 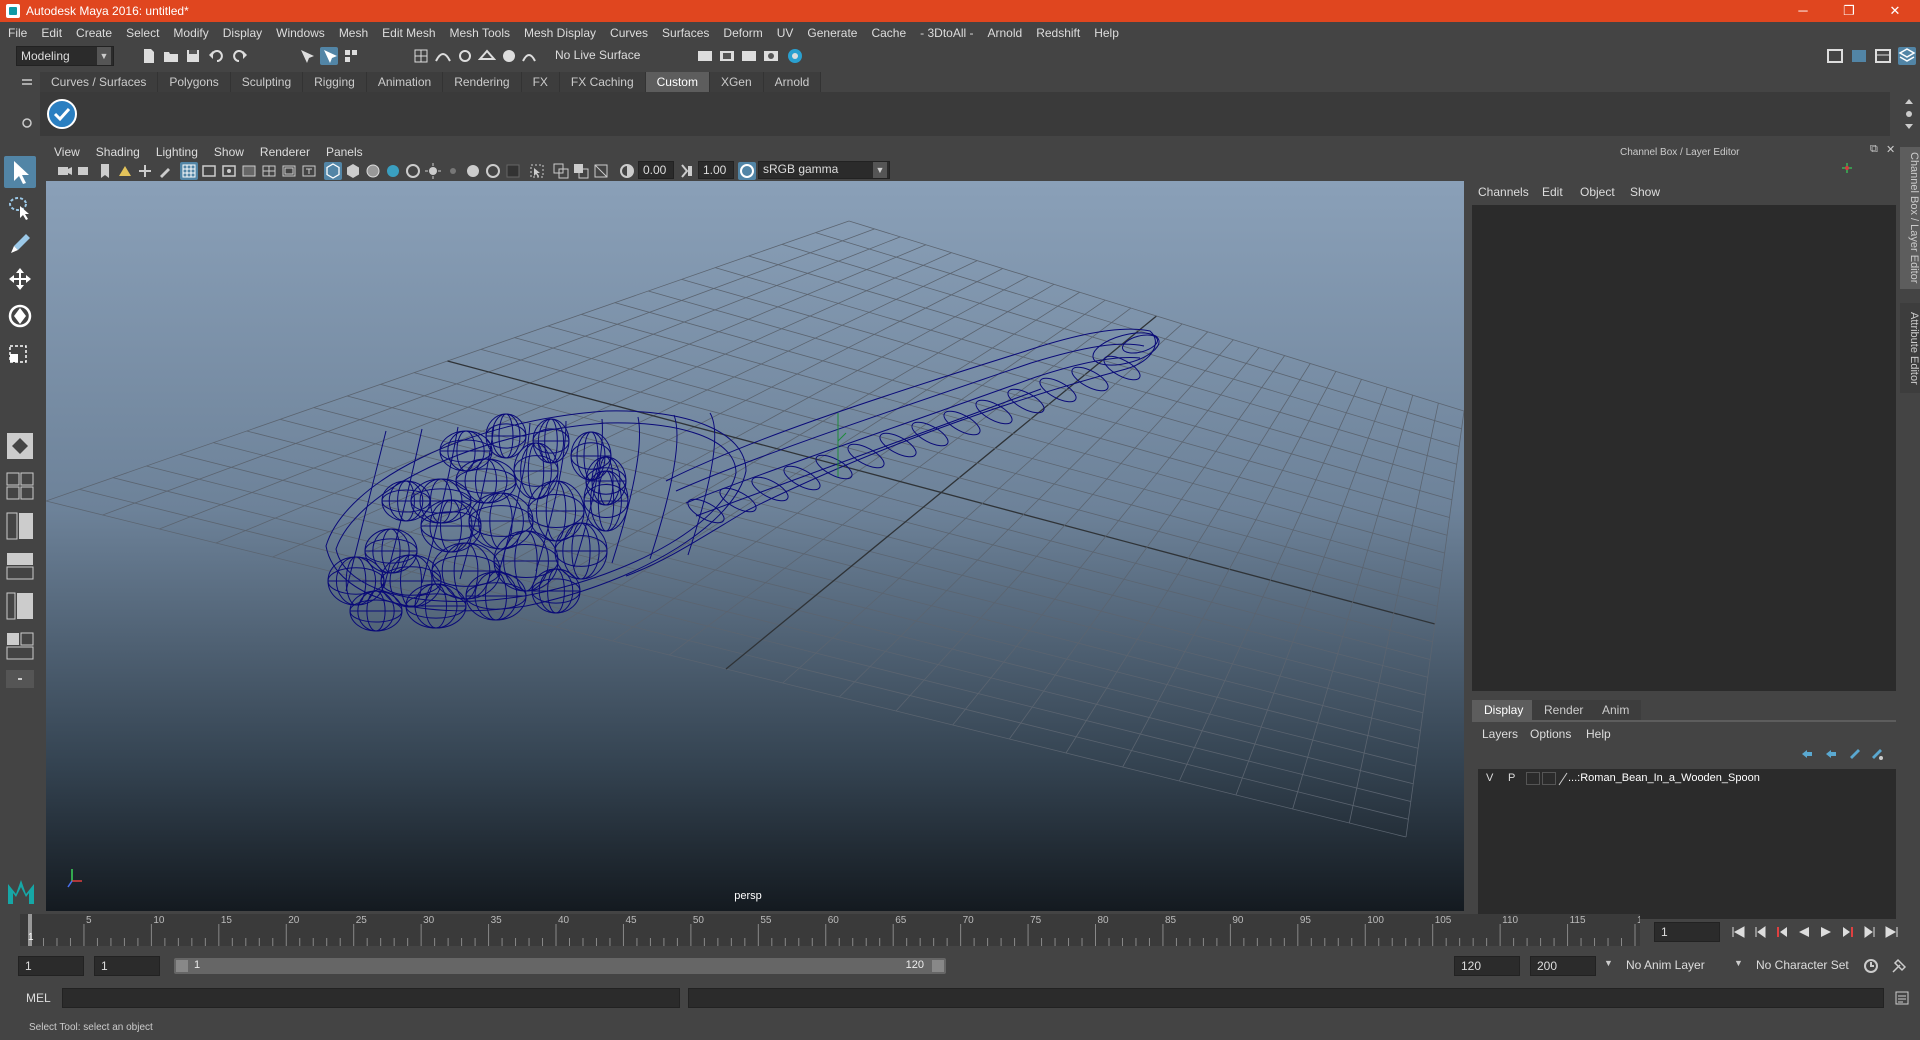 What do you see at coordinates (20, 566) in the screenshot?
I see `graph-layout-button` at bounding box center [20, 566].